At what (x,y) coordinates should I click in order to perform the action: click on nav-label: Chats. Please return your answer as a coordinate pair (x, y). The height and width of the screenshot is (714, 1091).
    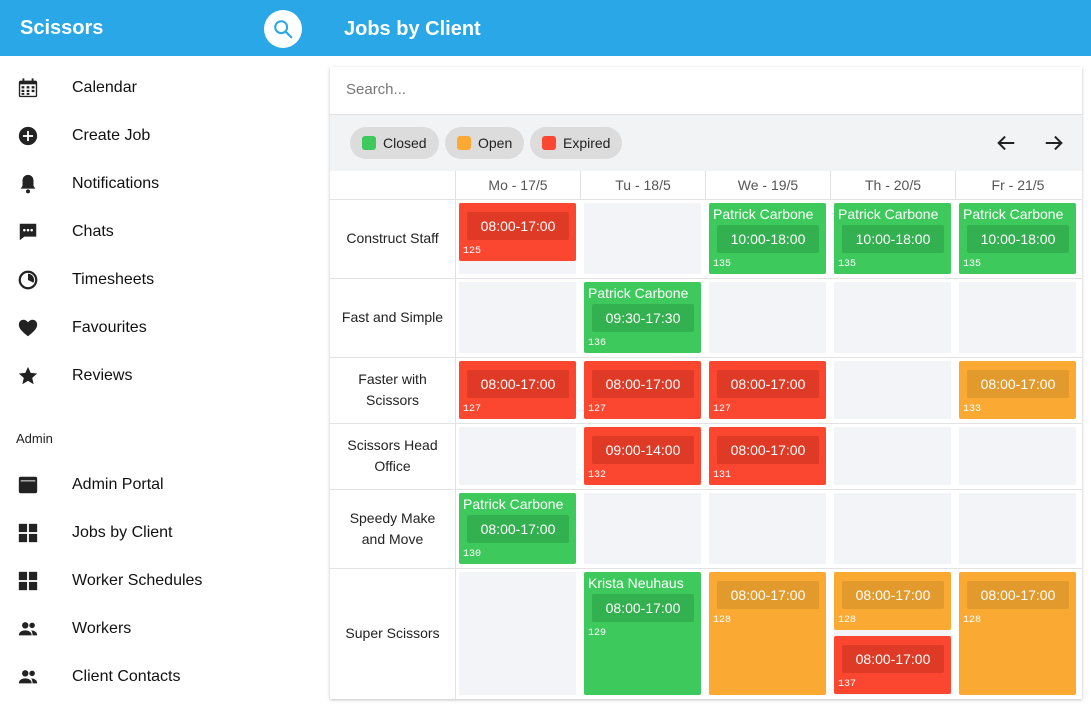
    Looking at the image, I should click on (93, 231).